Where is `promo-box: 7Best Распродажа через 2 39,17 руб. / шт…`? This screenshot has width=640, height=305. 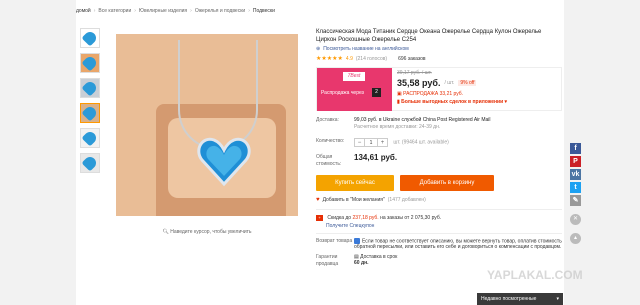
promo-box: 7Best Распродажа через 2 39,17 руб. / шт… is located at coordinates (439, 89).